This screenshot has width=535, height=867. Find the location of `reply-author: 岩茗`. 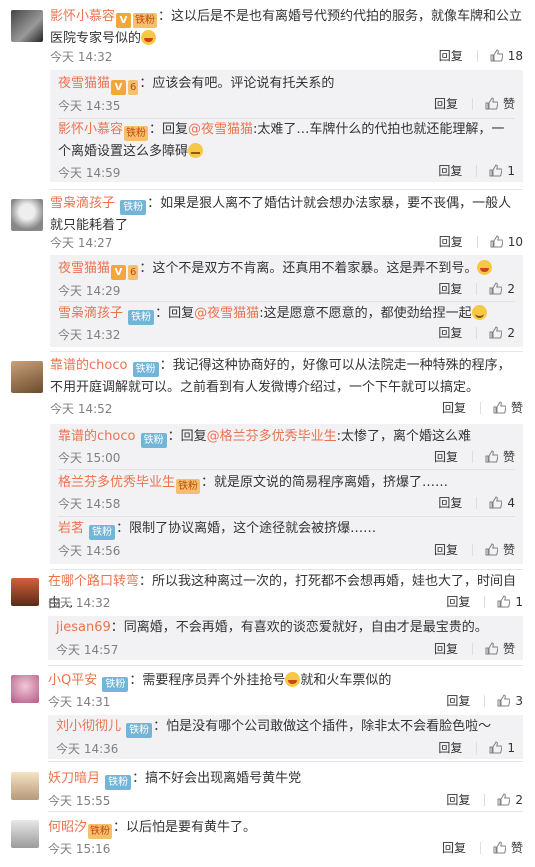

reply-author: 岩茗 is located at coordinates (71, 528).